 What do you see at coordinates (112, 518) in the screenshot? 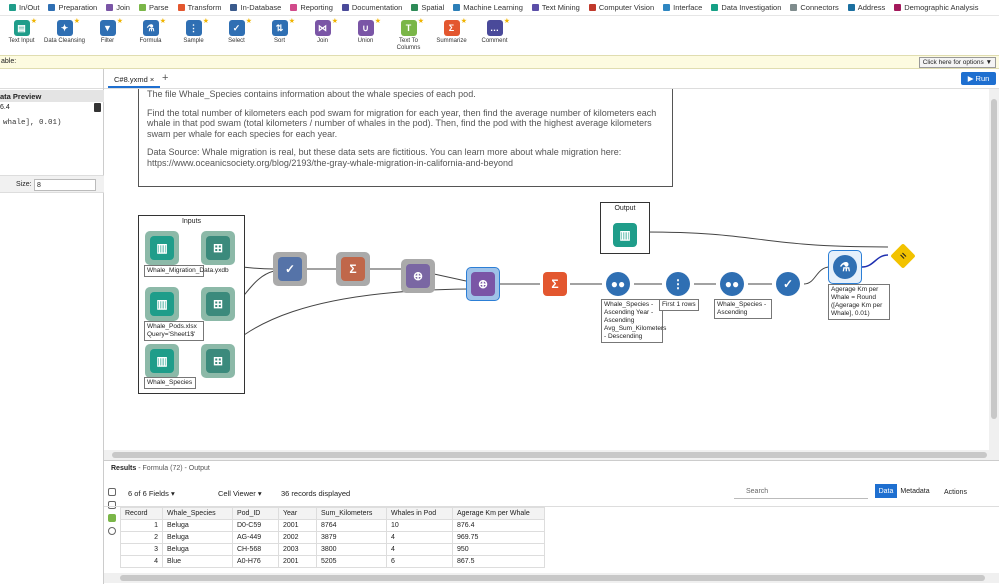
I see `filter-icon` at bounding box center [112, 518].